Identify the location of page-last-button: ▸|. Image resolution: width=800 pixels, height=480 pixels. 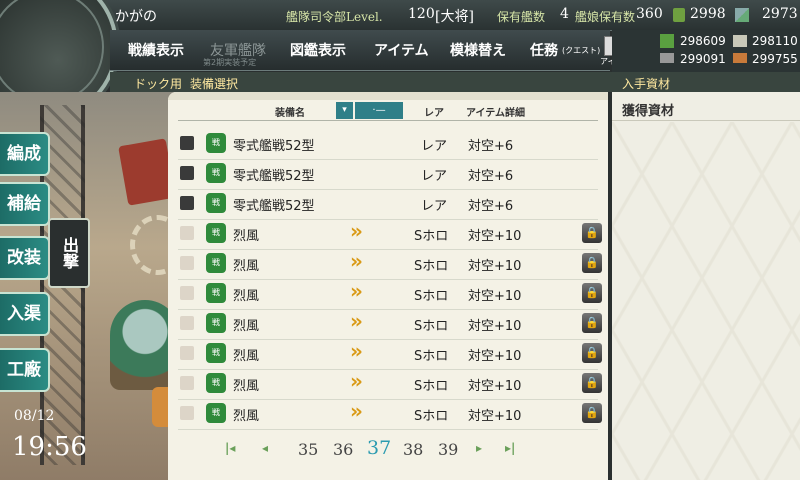
(510, 448).